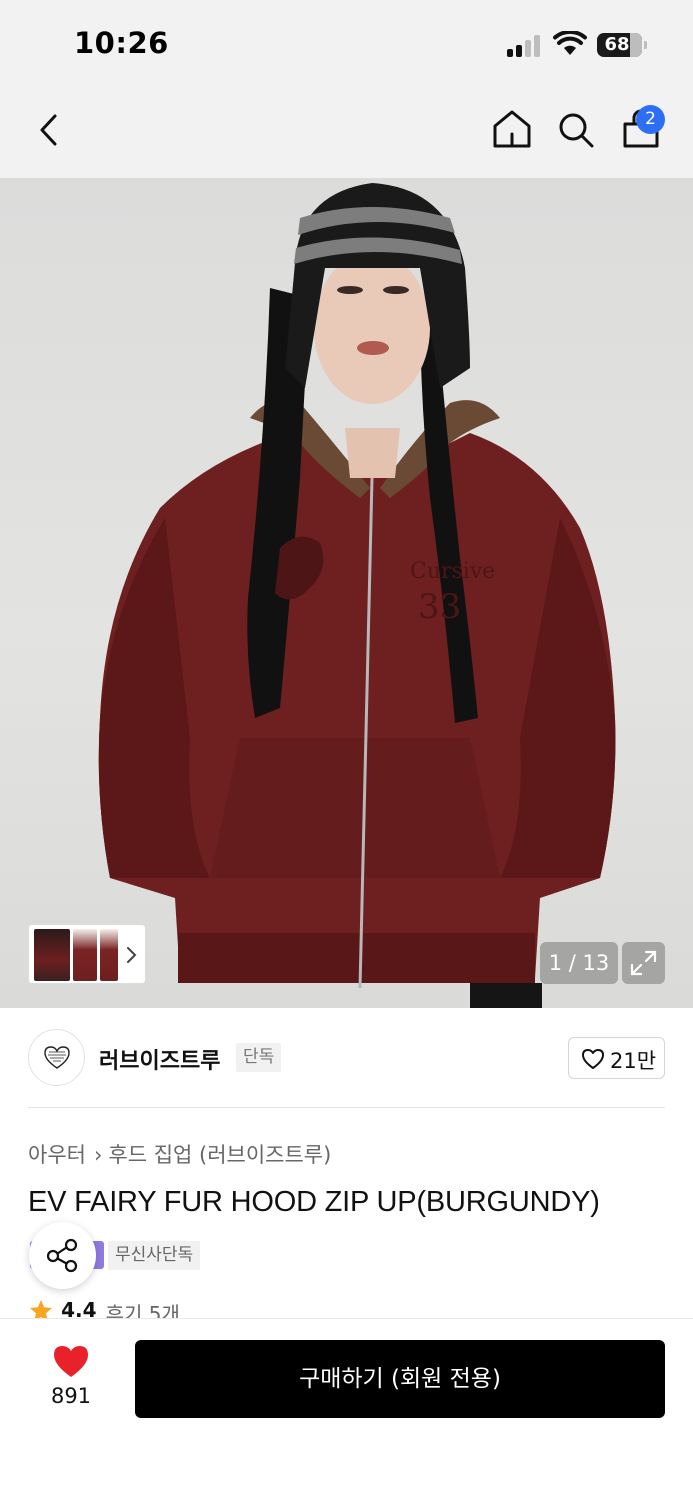  I want to click on review-count: 후기 5개, so click(143, 1308).